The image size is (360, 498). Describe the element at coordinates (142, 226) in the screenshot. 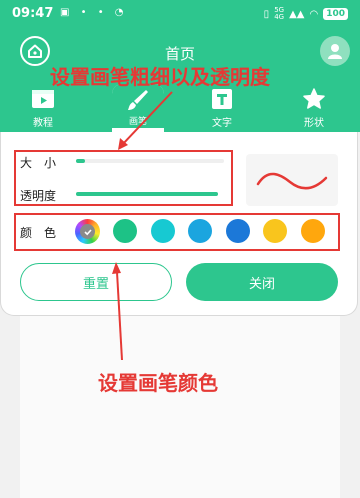

I see `annotation-arrows` at that location.